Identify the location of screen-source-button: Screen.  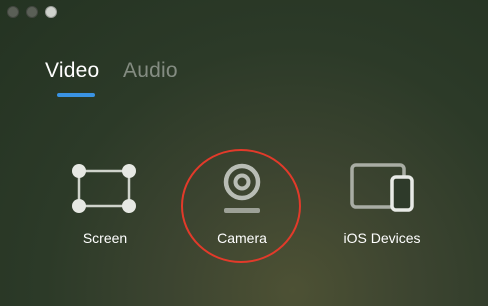
(105, 205).